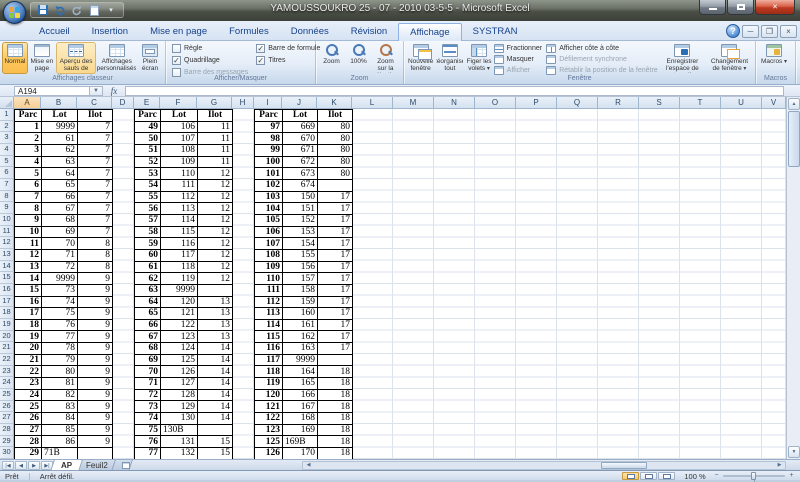 This screenshot has width=800, height=482. I want to click on cell: 9999, so click(179, 290).